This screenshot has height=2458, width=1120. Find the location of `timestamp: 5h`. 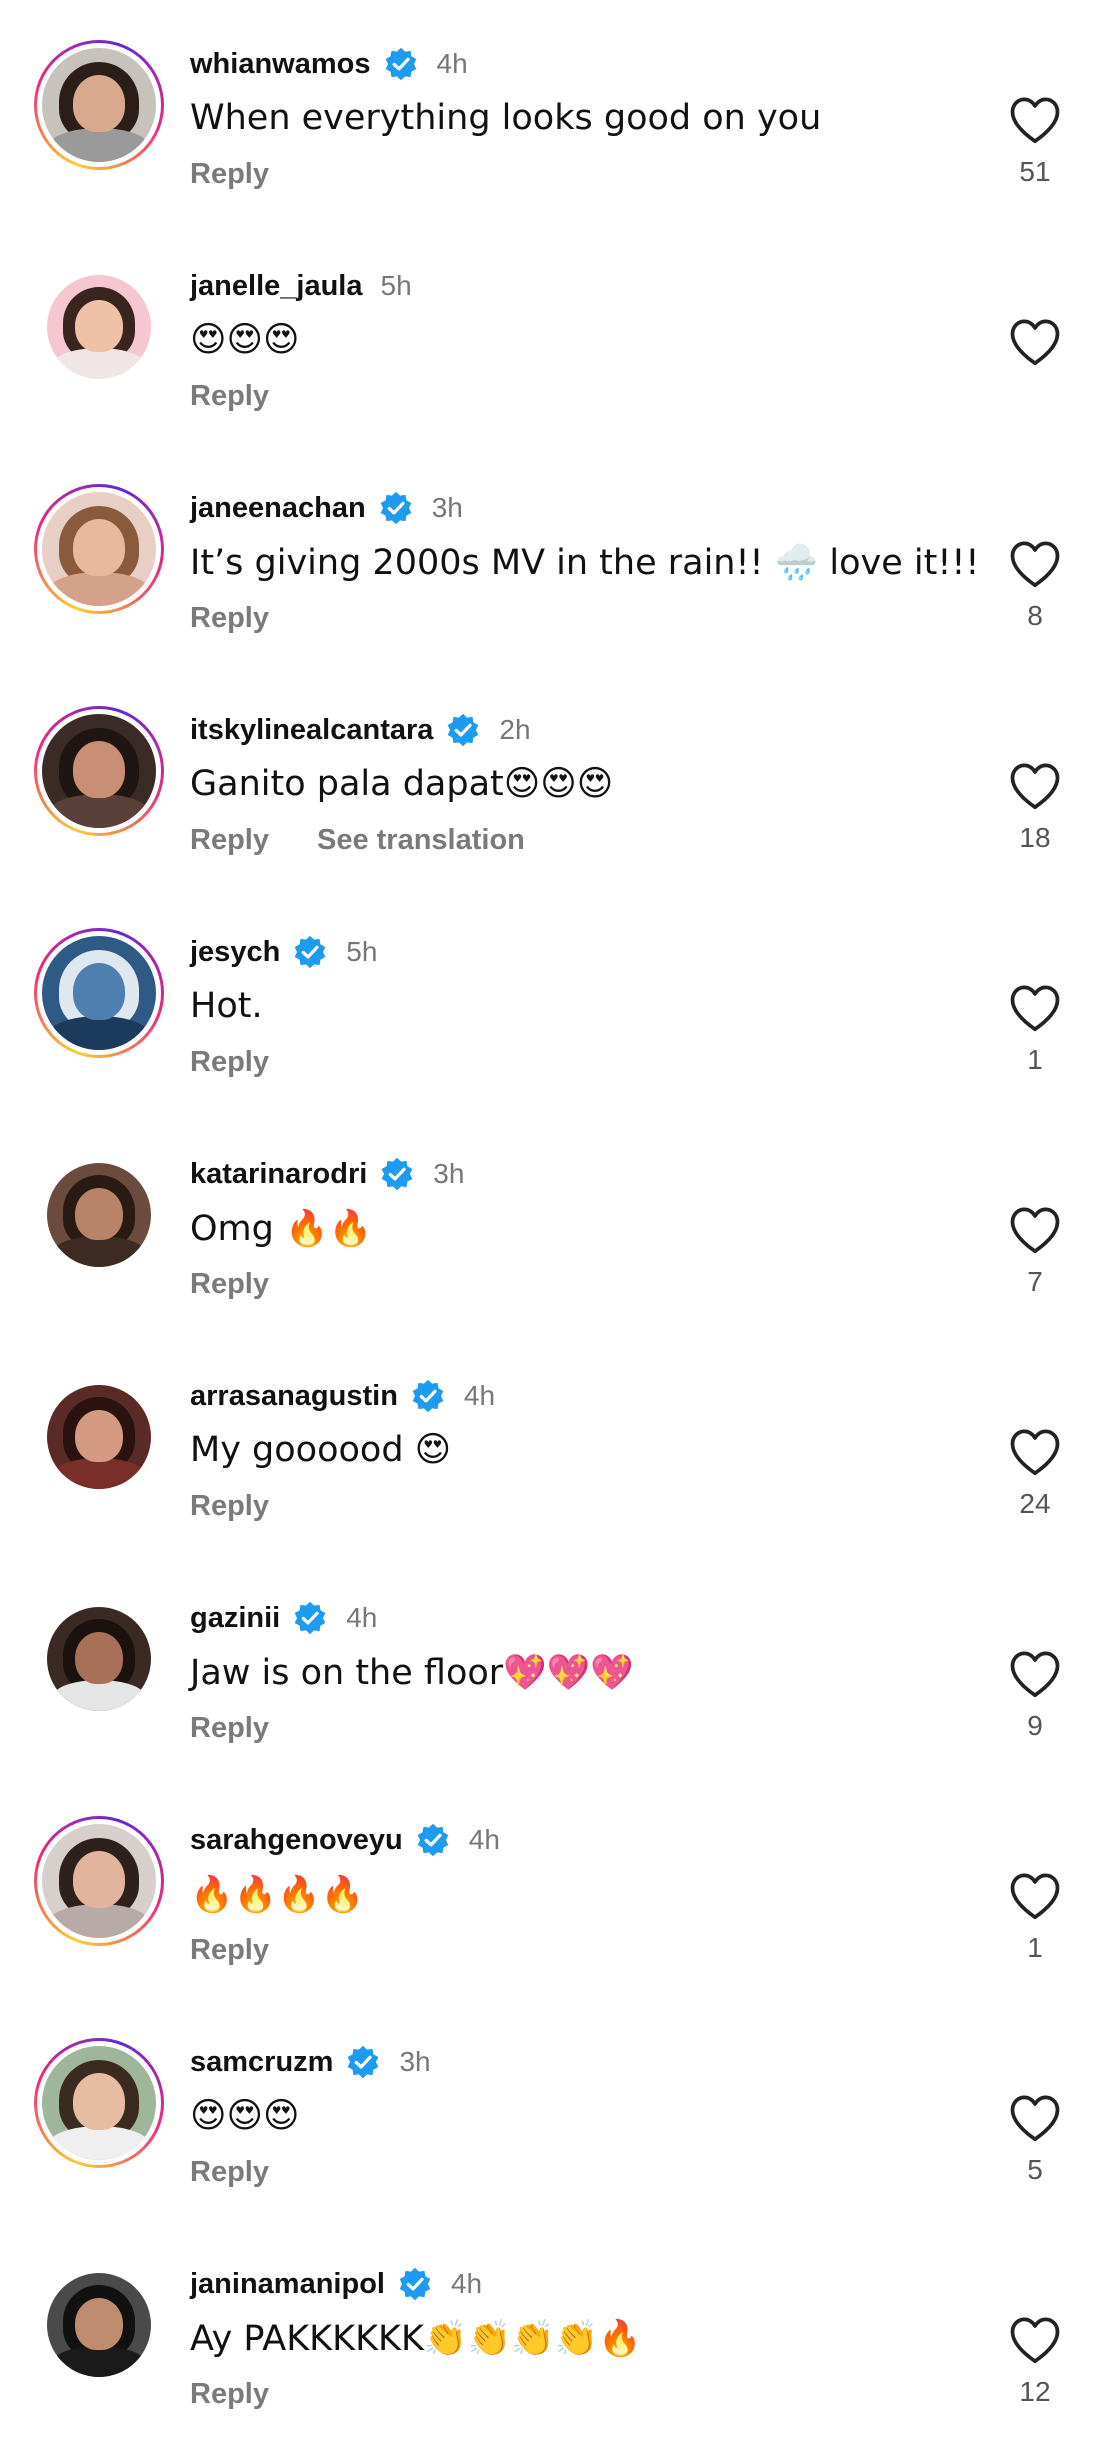

timestamp: 5h is located at coordinates (362, 951).